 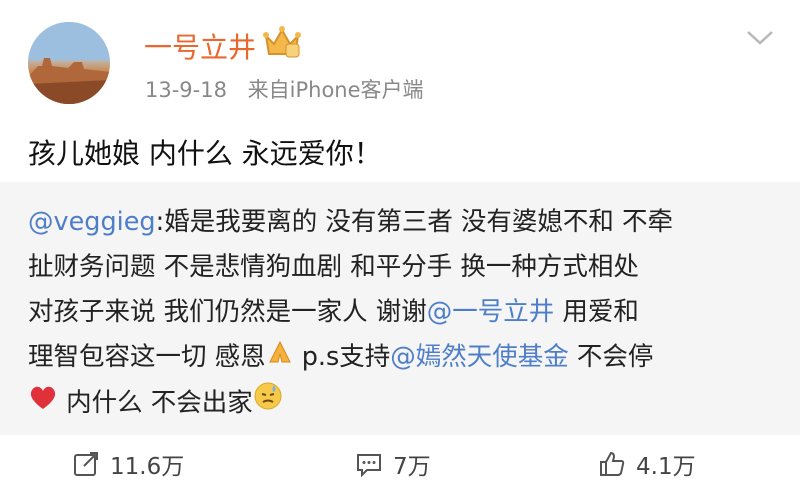 What do you see at coordinates (333, 267) in the screenshot?
I see `repost-line2: 扯财务问题 不是悲情狗血剧 和平分手 换一种方式相处` at bounding box center [333, 267].